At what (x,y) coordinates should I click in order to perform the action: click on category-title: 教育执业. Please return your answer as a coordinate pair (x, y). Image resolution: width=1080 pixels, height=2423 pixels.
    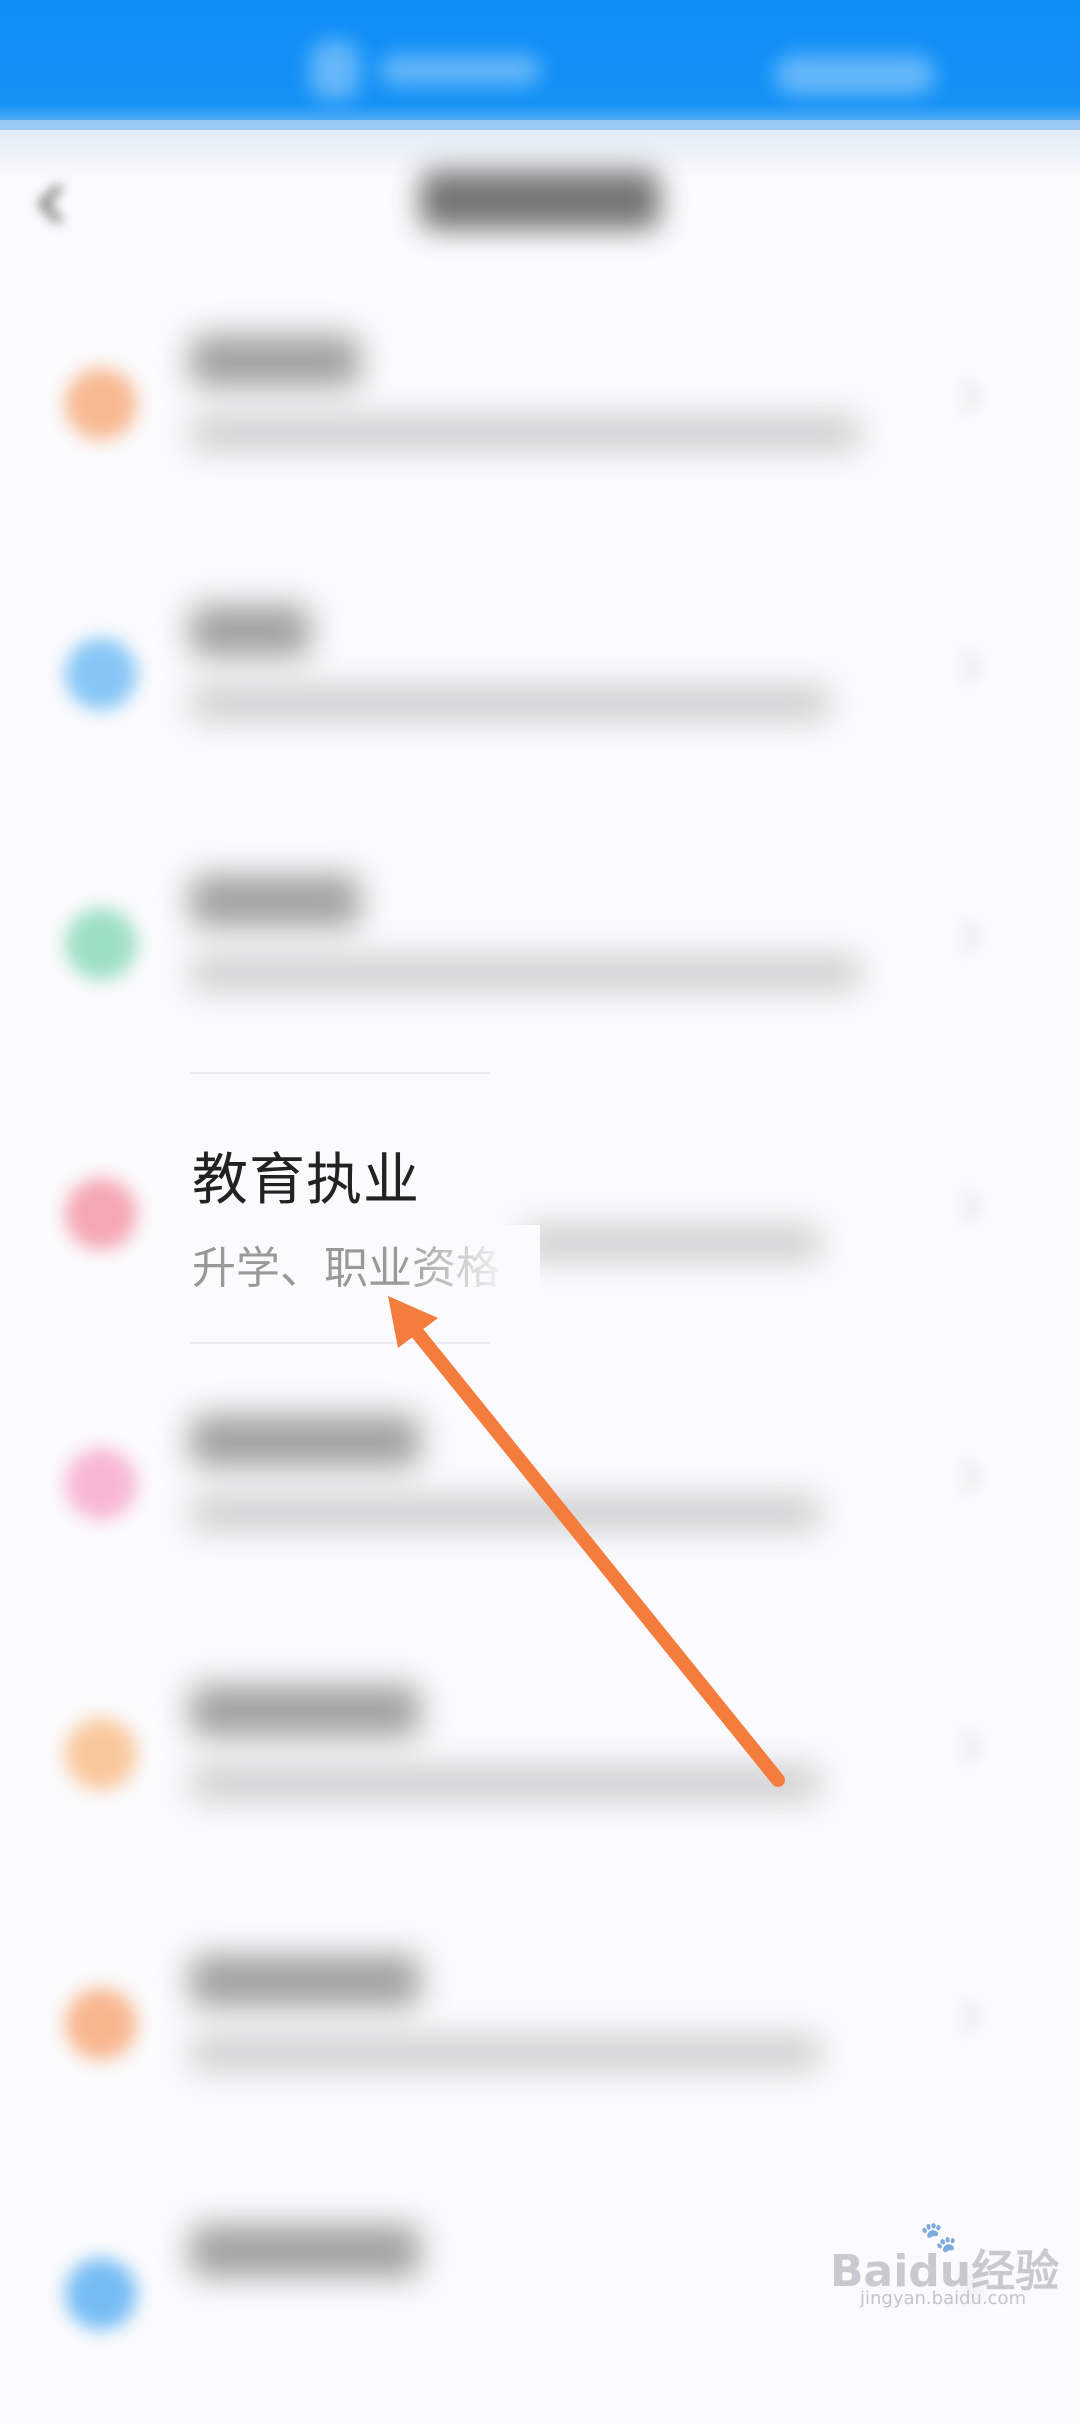
    Looking at the image, I should click on (306, 1175).